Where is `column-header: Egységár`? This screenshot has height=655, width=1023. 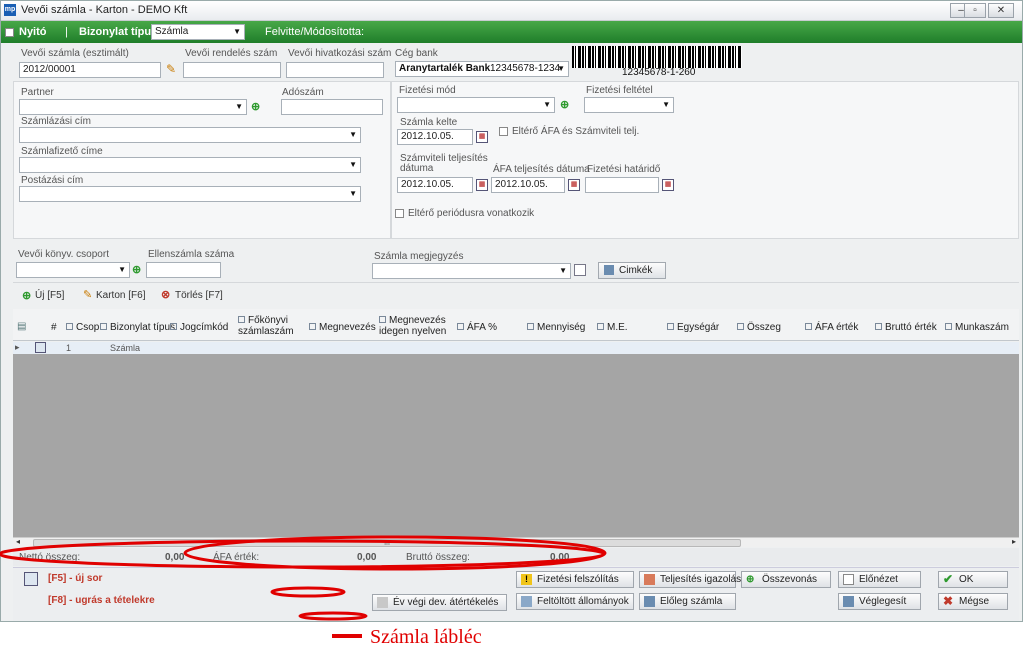 column-header: Egységár is located at coordinates (693, 327).